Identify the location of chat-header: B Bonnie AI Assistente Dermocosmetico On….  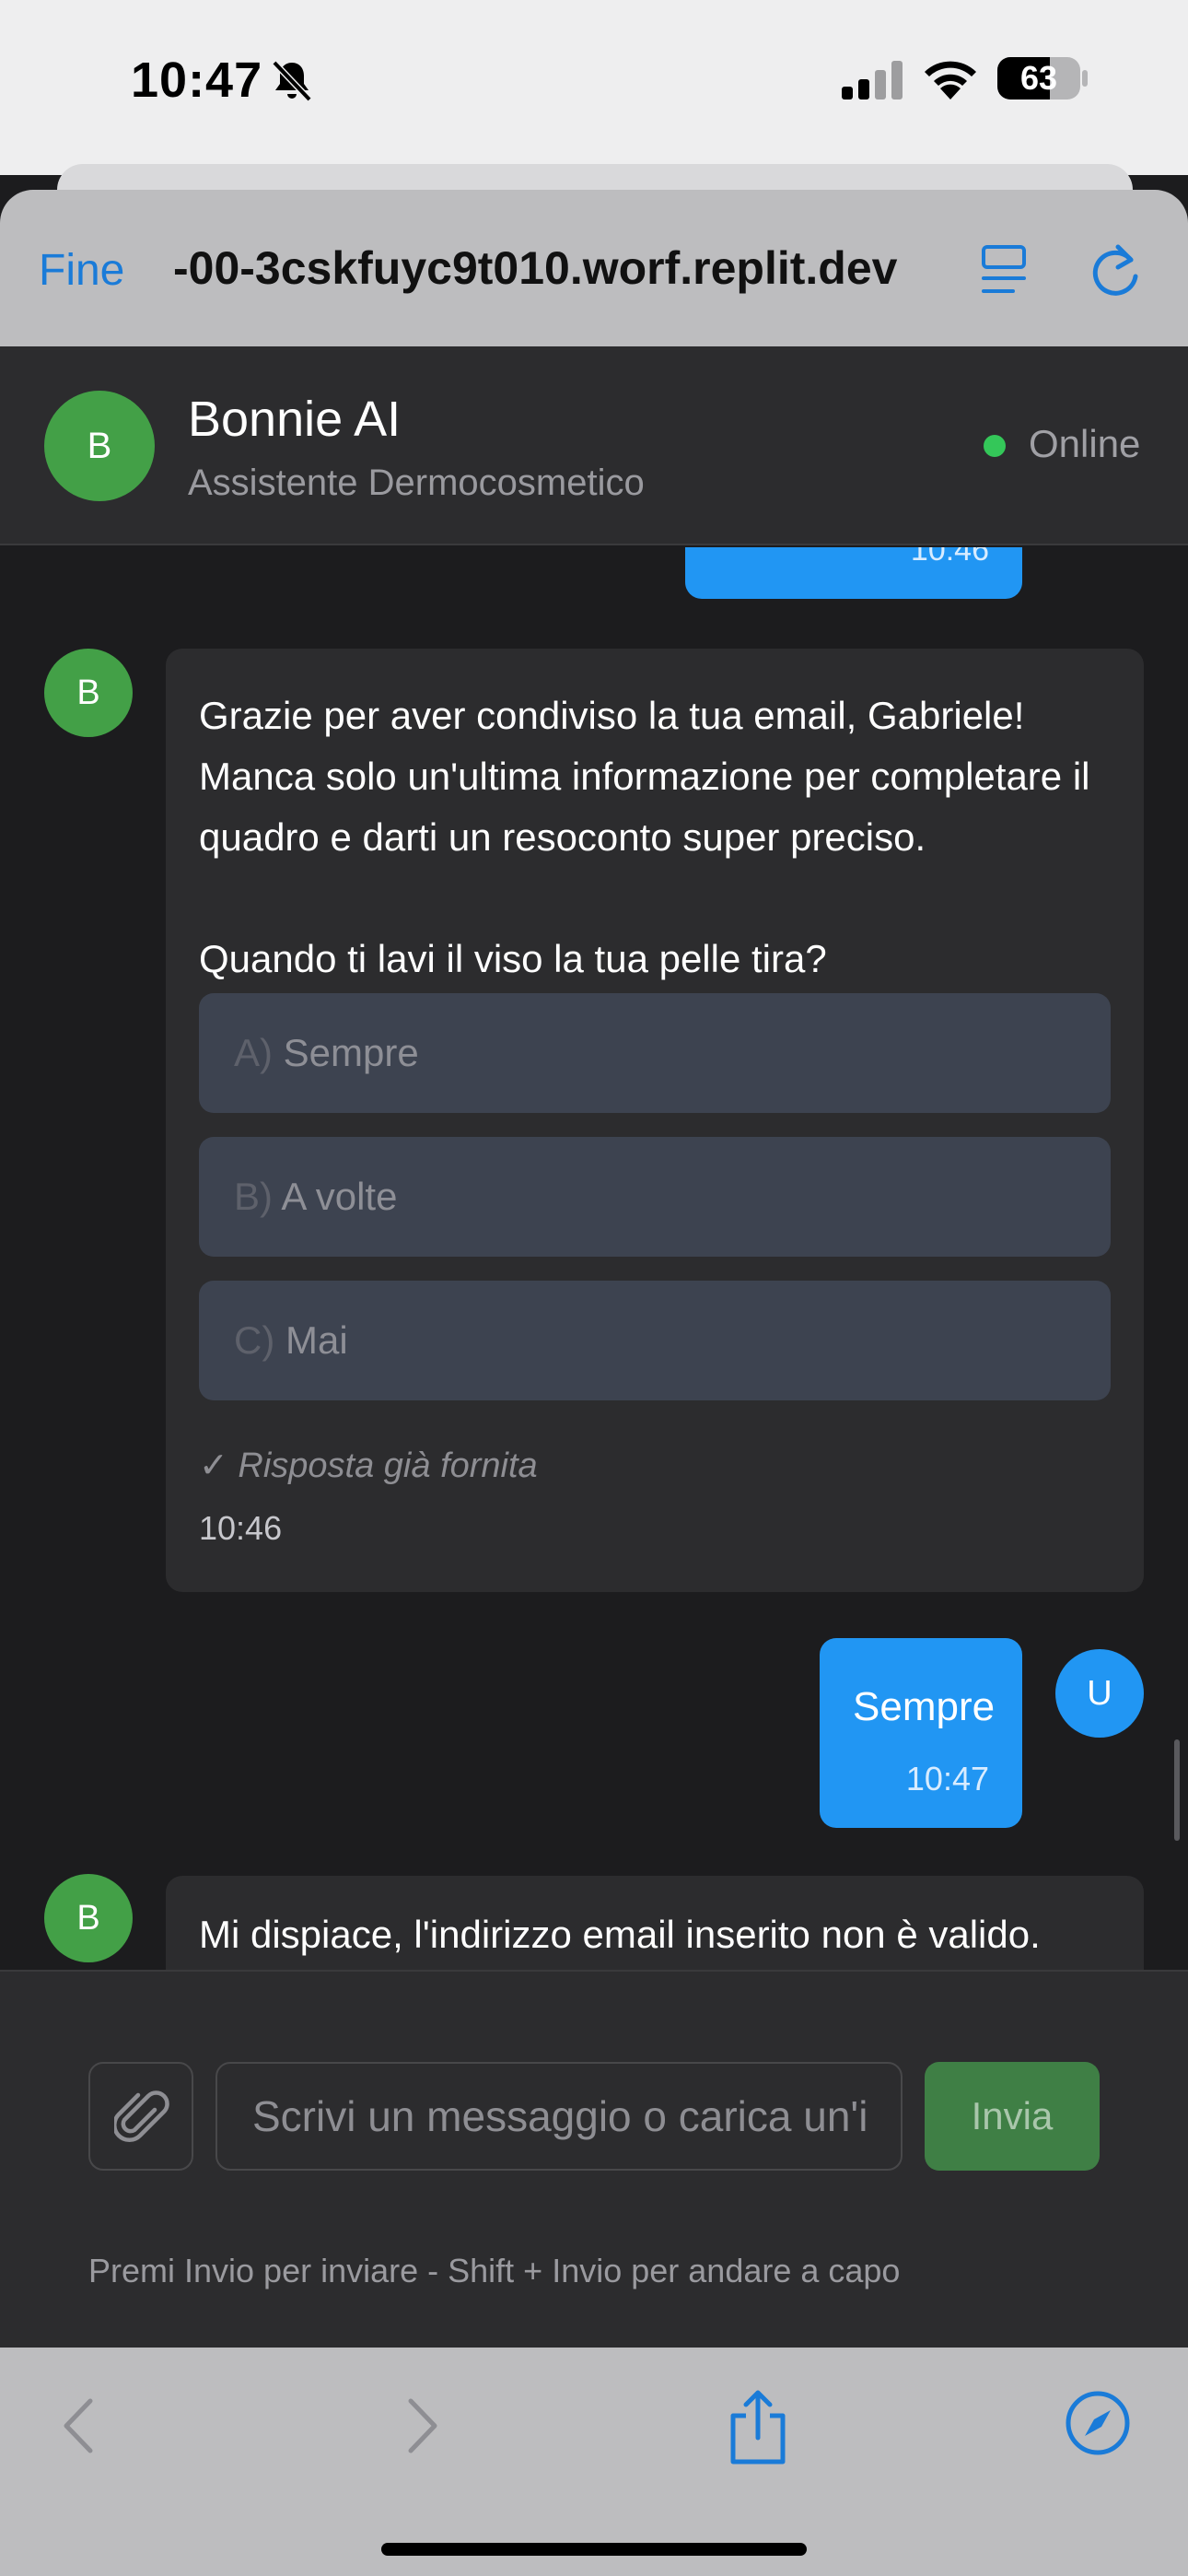
(594, 445).